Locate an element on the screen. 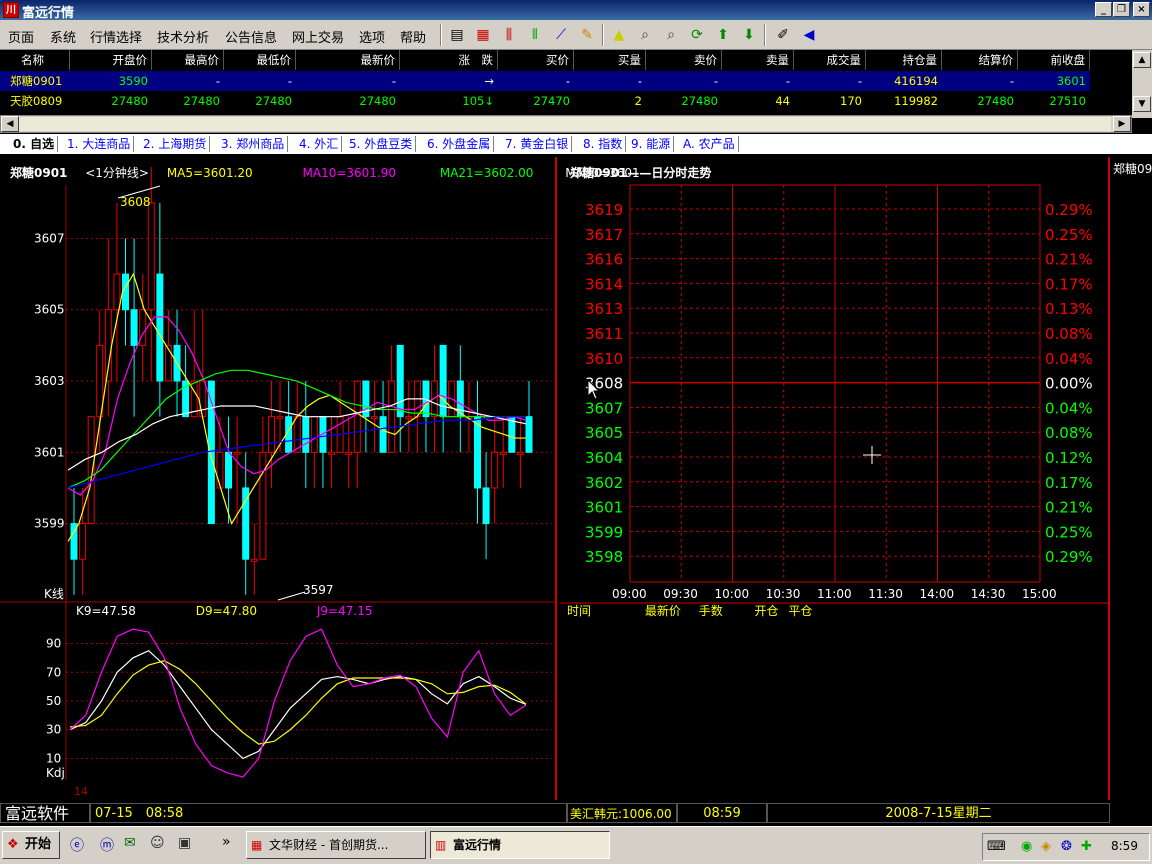 The width and height of the screenshot is (1152, 864). intraday-y-tick: 3616 is located at coordinates (604, 260).